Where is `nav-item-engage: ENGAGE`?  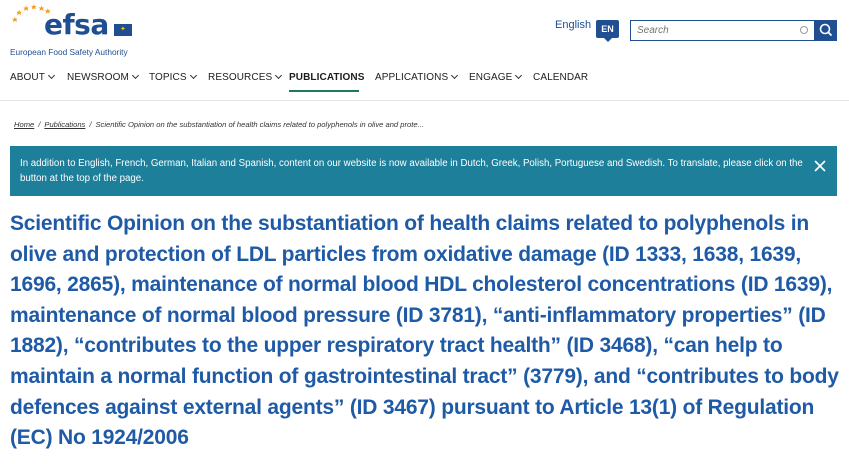 nav-item-engage: ENGAGE is located at coordinates (496, 77).